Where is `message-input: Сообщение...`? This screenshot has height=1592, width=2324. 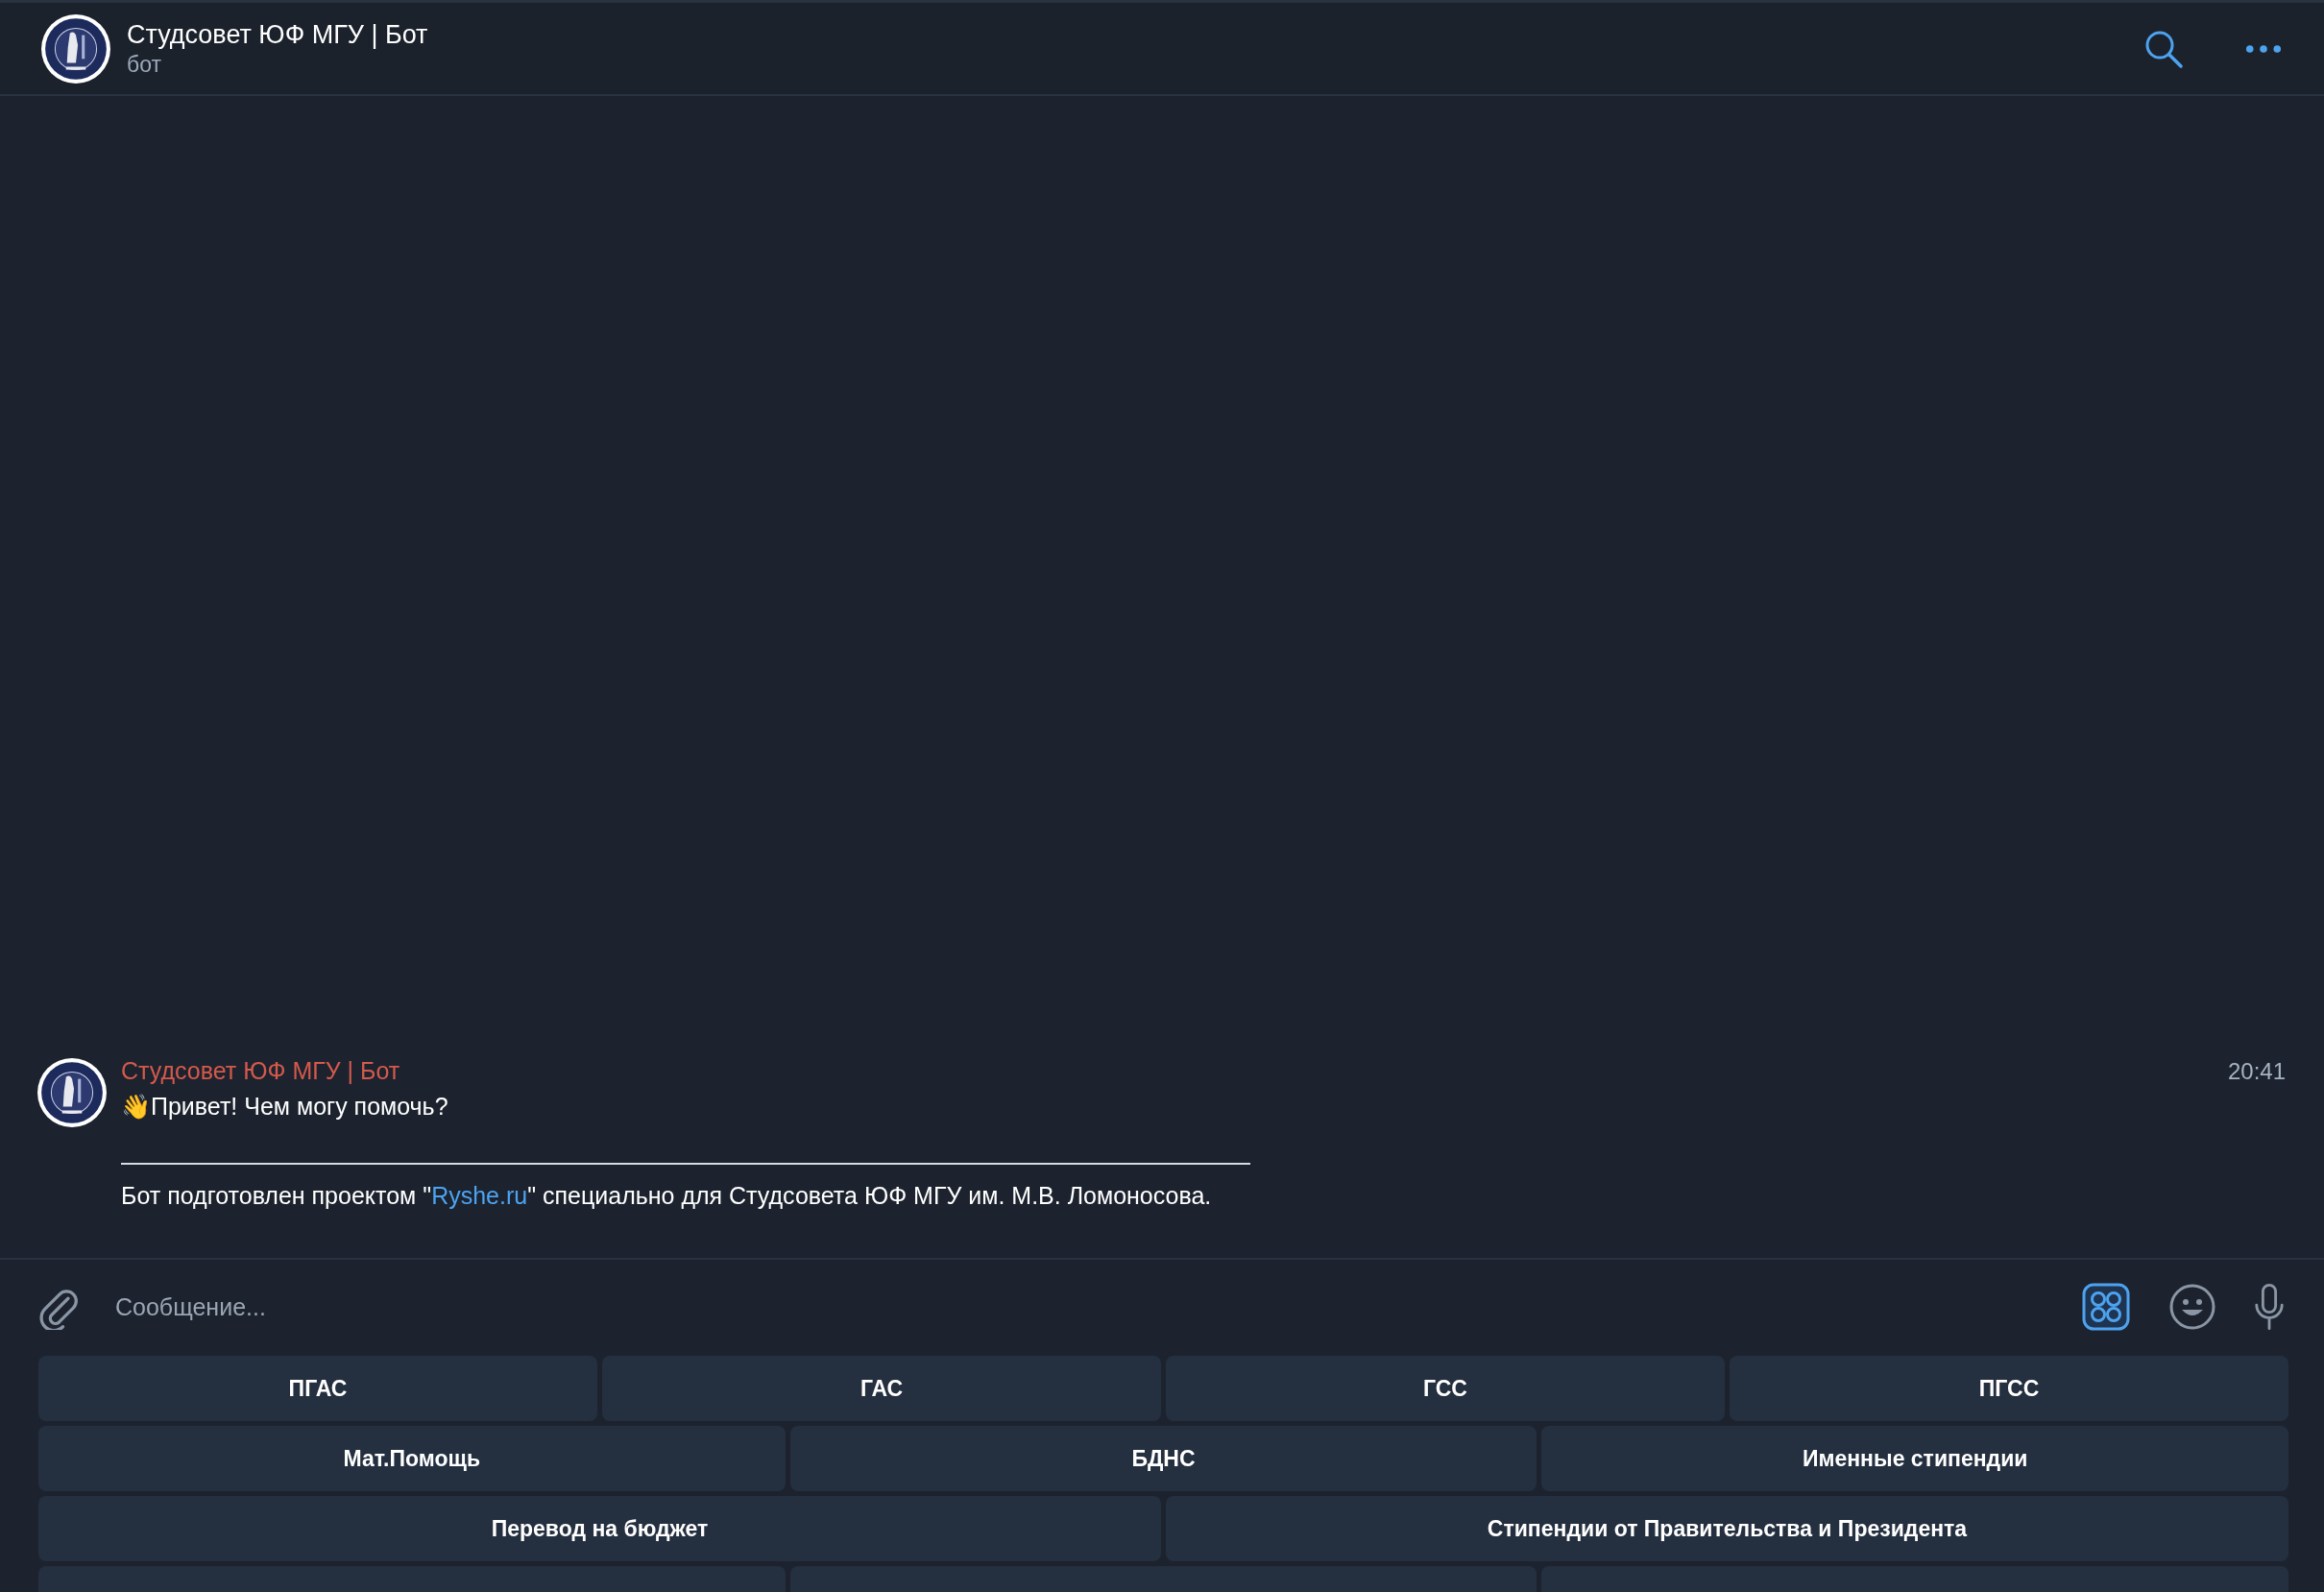
message-input: Сообщение... is located at coordinates (1078, 1306).